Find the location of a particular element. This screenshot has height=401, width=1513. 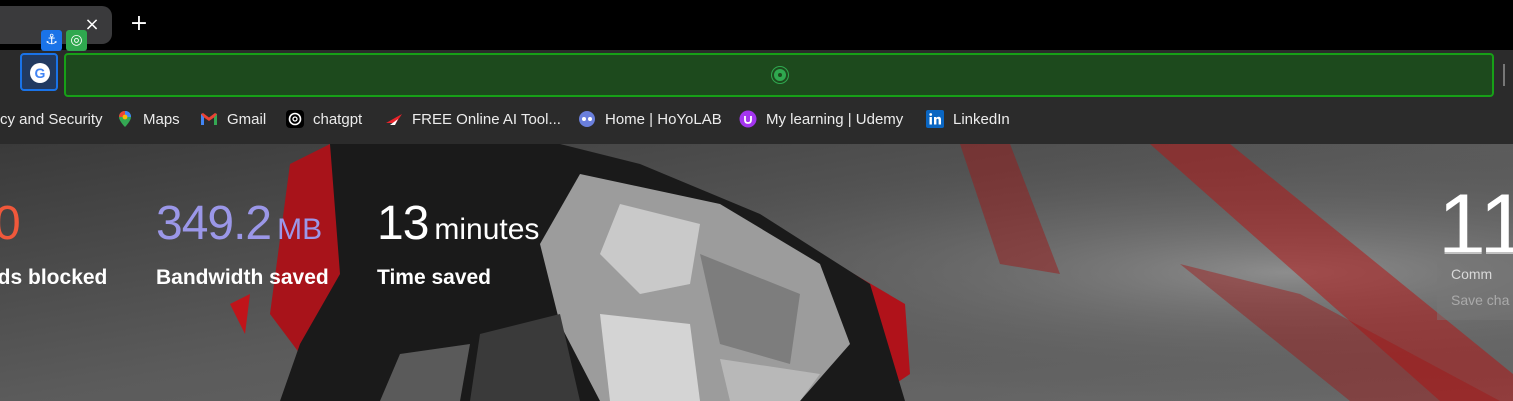

chatgpt-icon is located at coordinates (295, 119).